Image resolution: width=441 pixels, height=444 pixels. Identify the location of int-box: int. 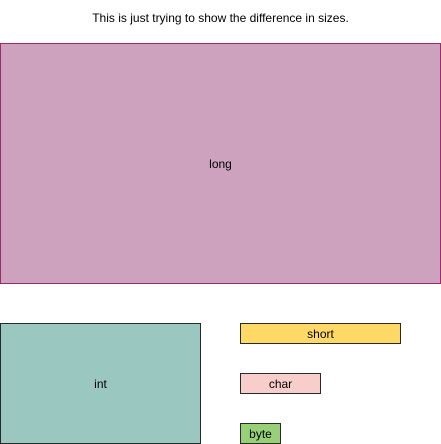
(100, 383).